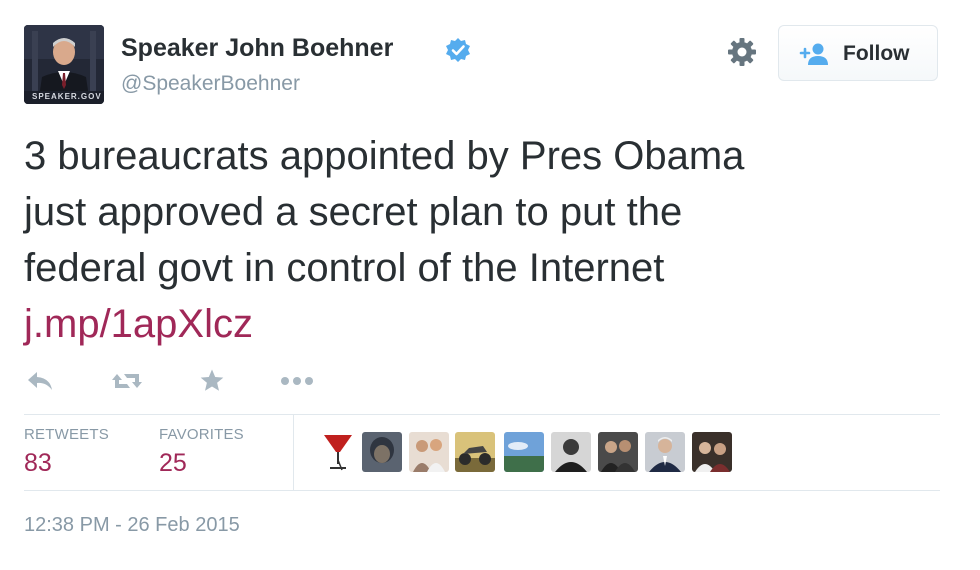  I want to click on follow-label: Follow, so click(876, 53).